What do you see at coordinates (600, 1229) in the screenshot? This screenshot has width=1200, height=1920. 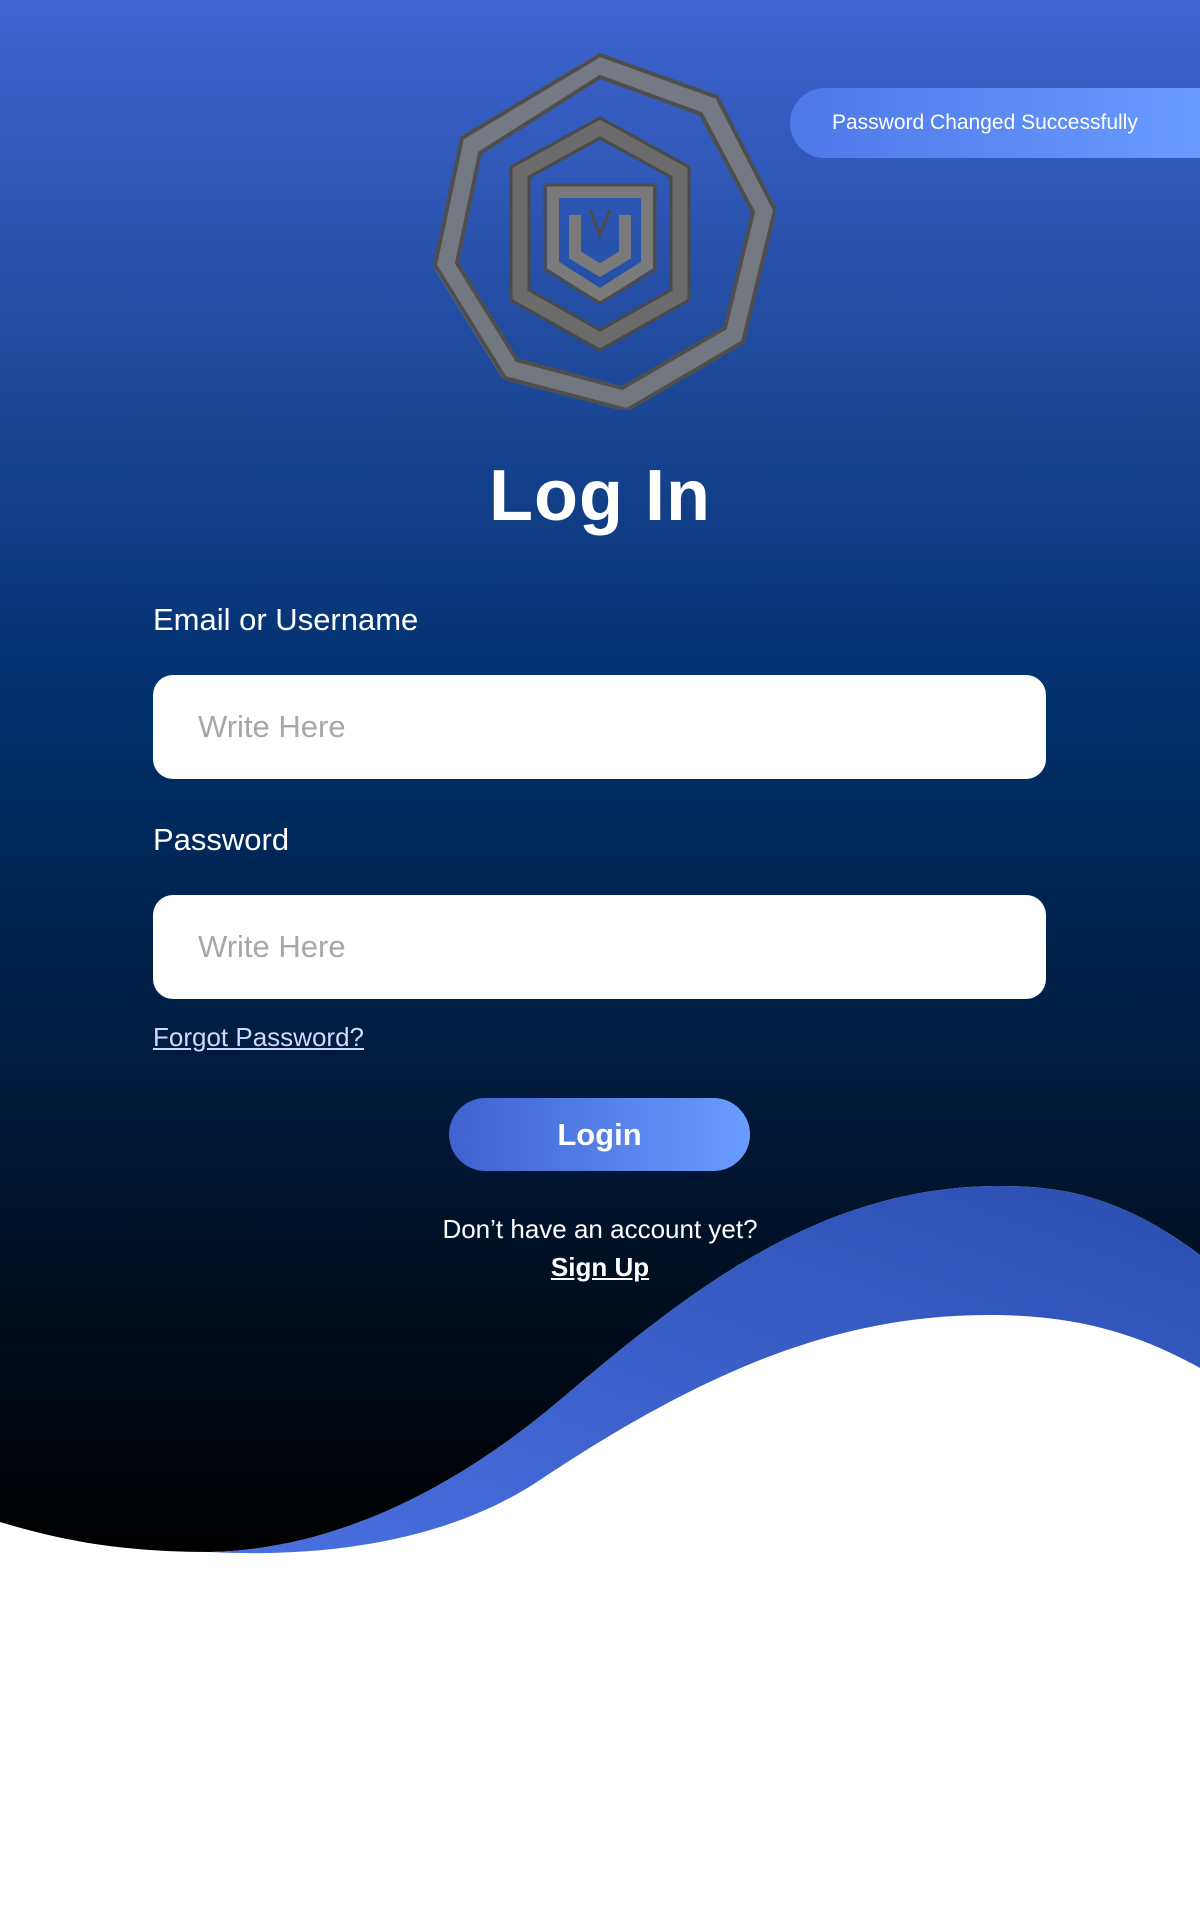 I see `signup-prompt: Don’t have an account yet?` at bounding box center [600, 1229].